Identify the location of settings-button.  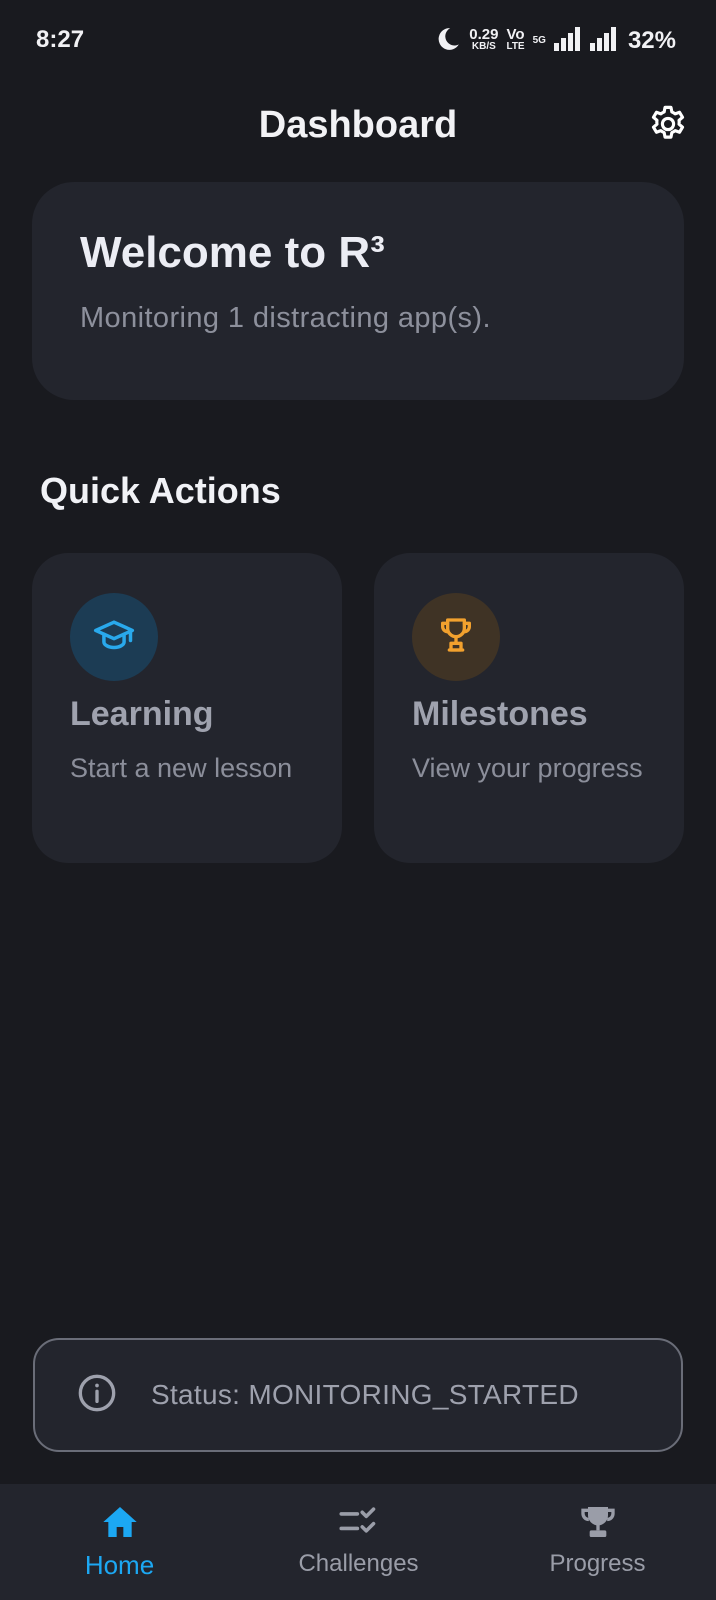
(668, 126).